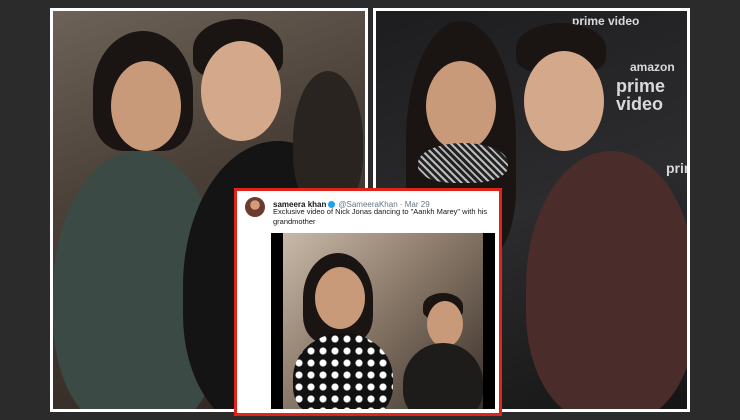 This screenshot has width=740, height=420. What do you see at coordinates (443, 376) in the screenshot?
I see `man-shirt` at bounding box center [443, 376].